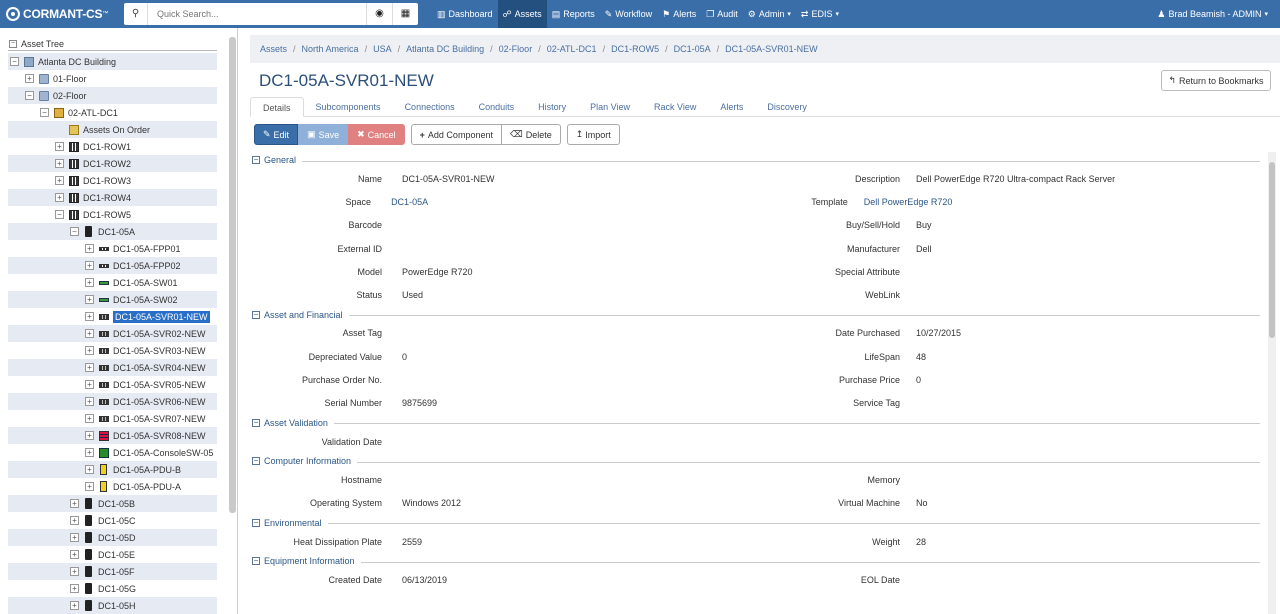 Image resolution: width=1280 pixels, height=614 pixels. Describe the element at coordinates (116, 504) in the screenshot. I see `tree-node-label: DC1-05B` at that location.